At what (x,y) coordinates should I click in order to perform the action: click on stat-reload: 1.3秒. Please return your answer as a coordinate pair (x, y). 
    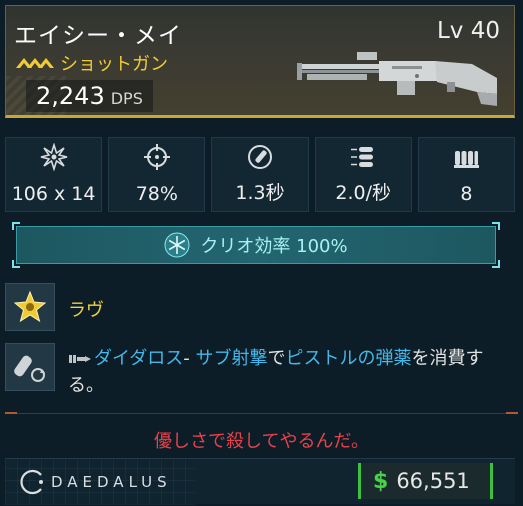
    Looking at the image, I should click on (260, 174).